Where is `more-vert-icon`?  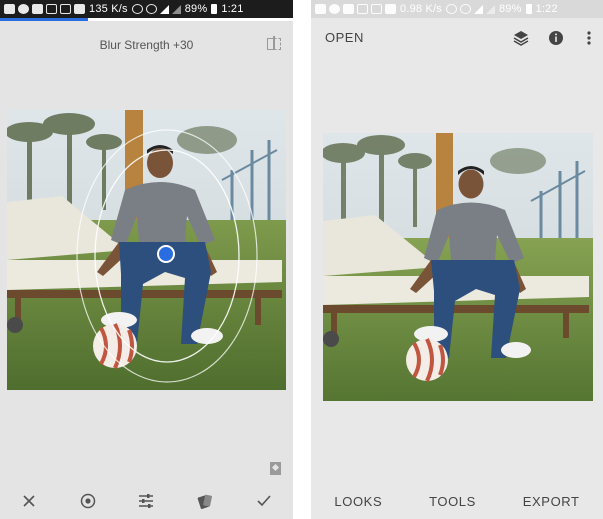
more-vert-icon is located at coordinates (589, 38).